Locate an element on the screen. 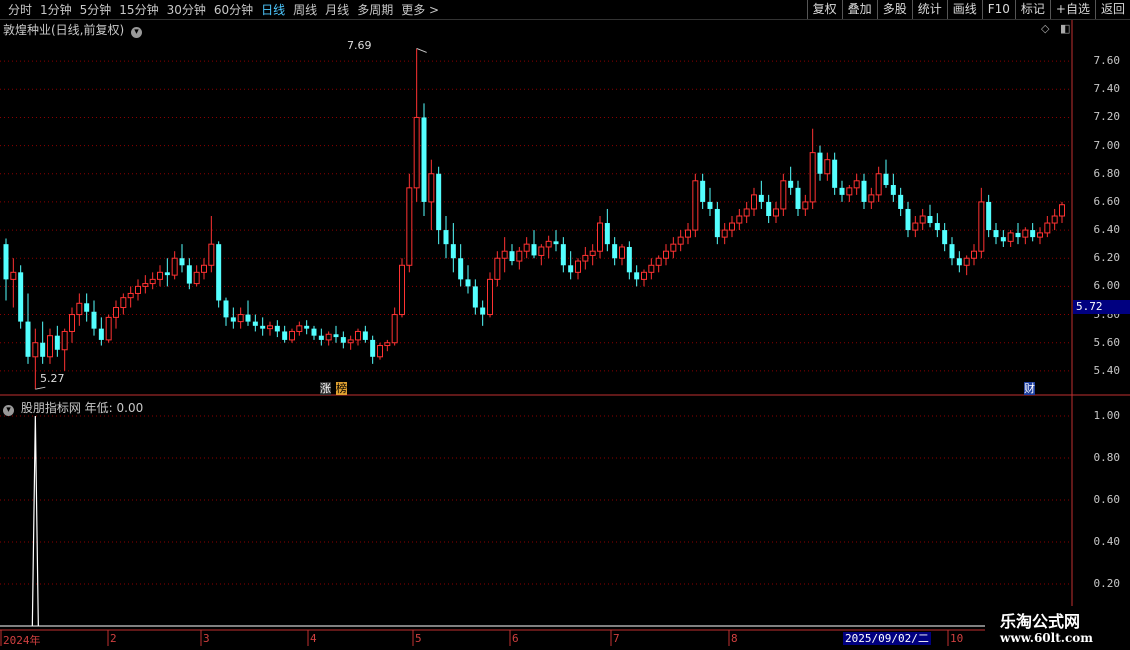  toolbar-action-button: 画线 is located at coordinates (964, 9).